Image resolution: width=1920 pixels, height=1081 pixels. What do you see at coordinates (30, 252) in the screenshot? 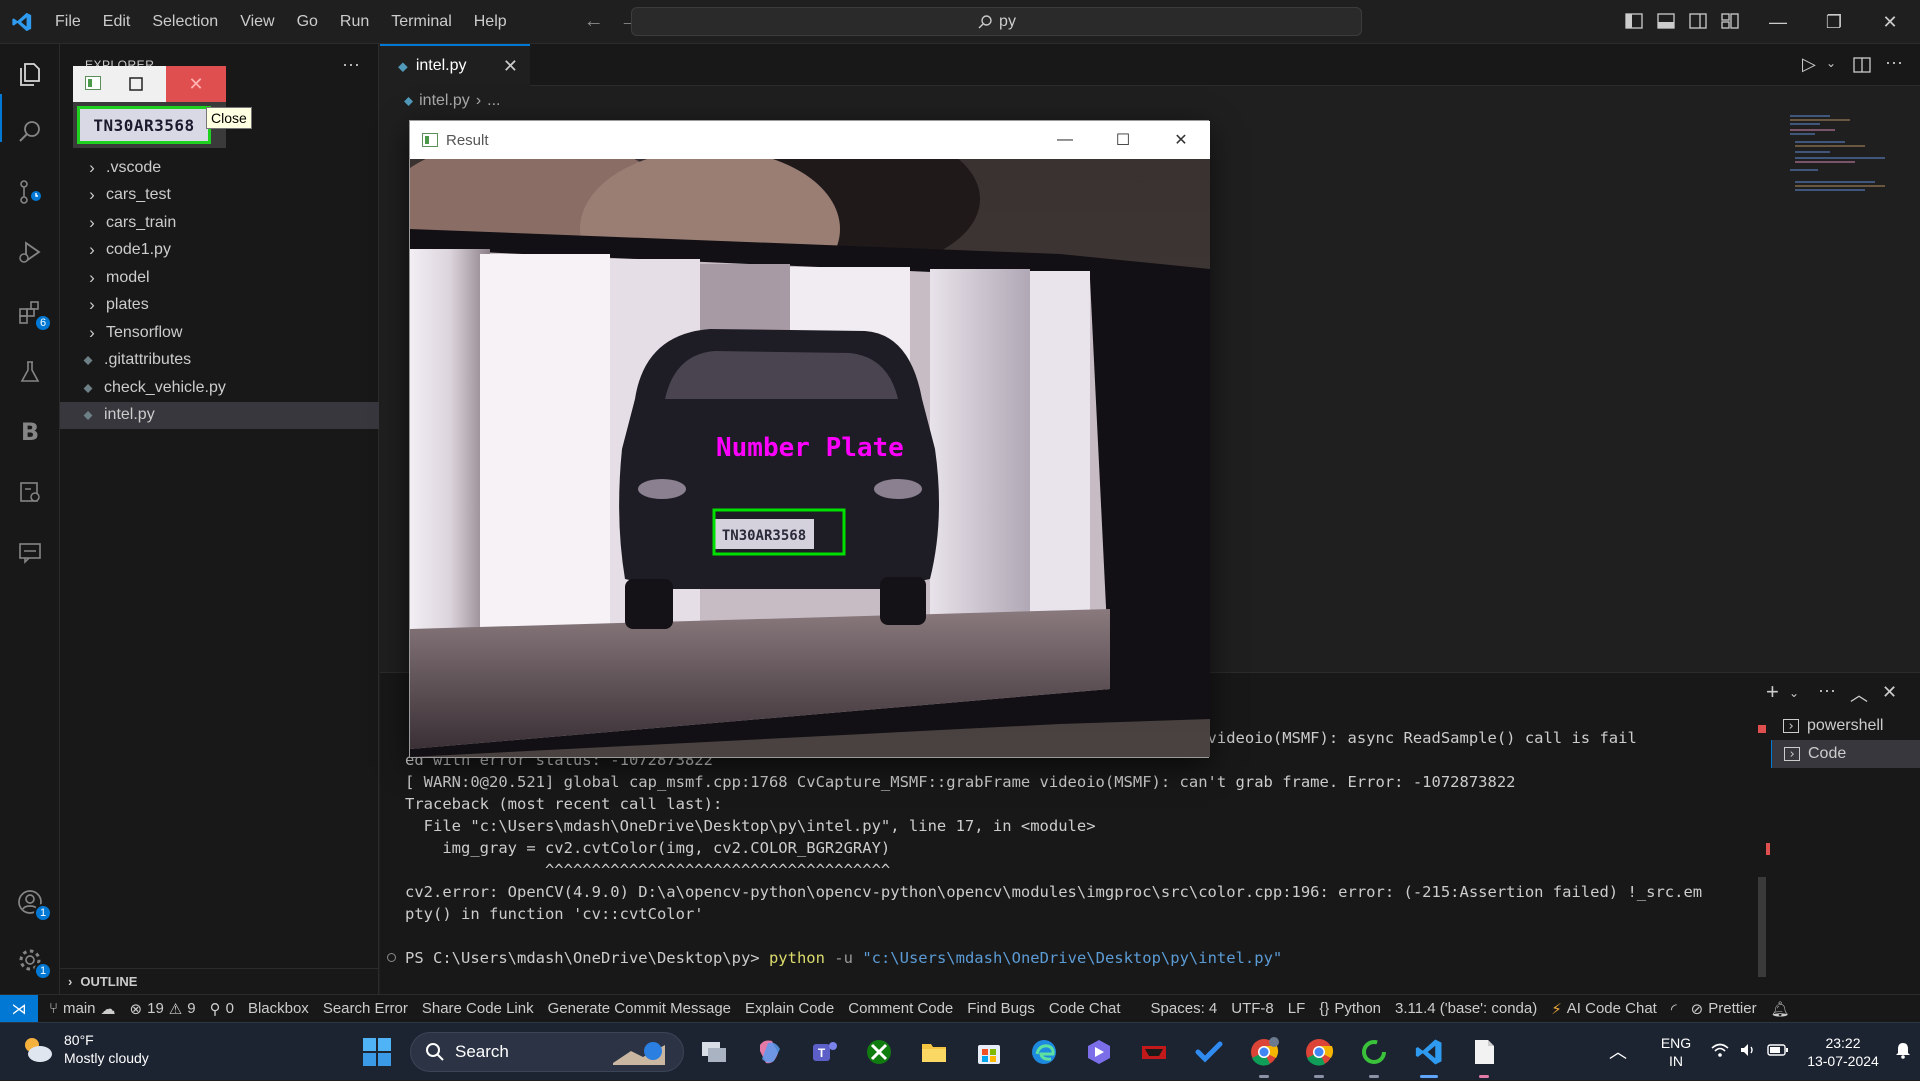
I see `run-debug-icon` at bounding box center [30, 252].